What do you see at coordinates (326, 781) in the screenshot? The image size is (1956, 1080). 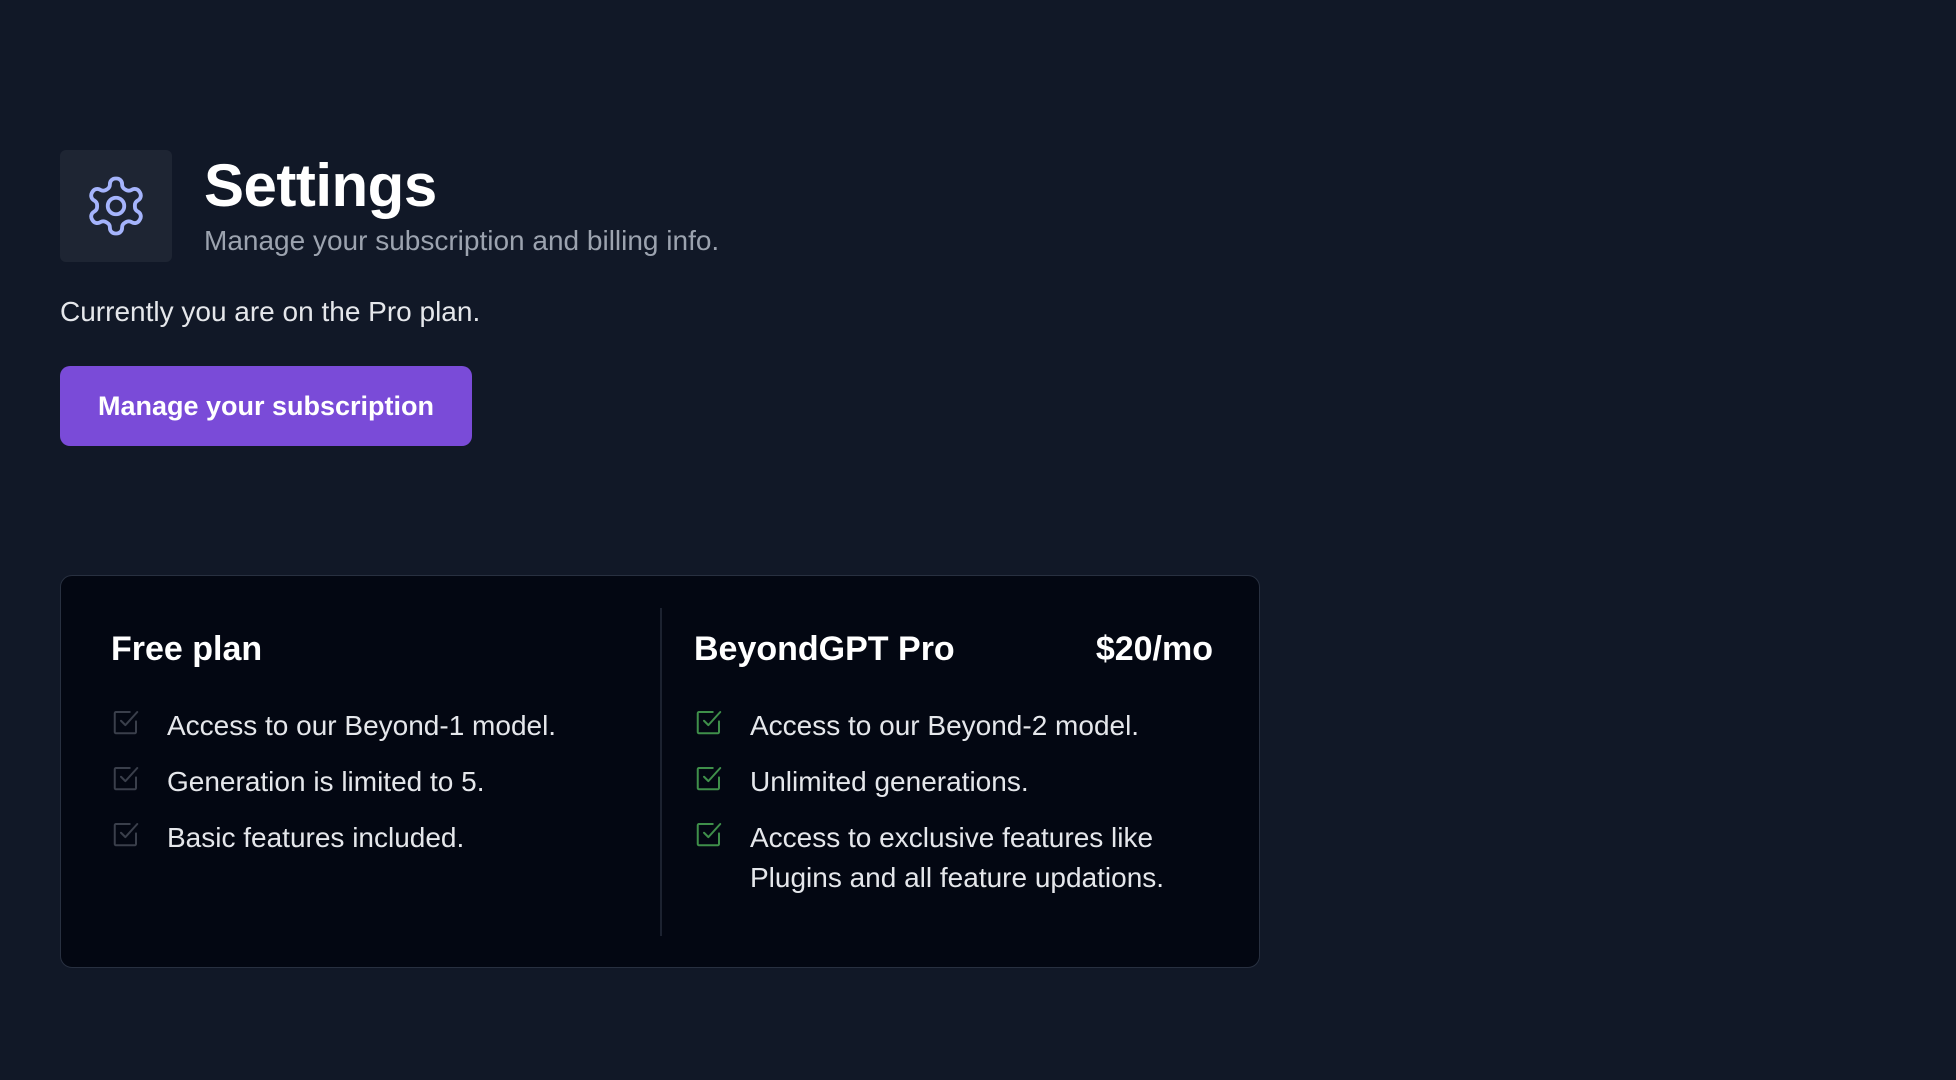 I see `feature-text: Generation is limited to 5.` at bounding box center [326, 781].